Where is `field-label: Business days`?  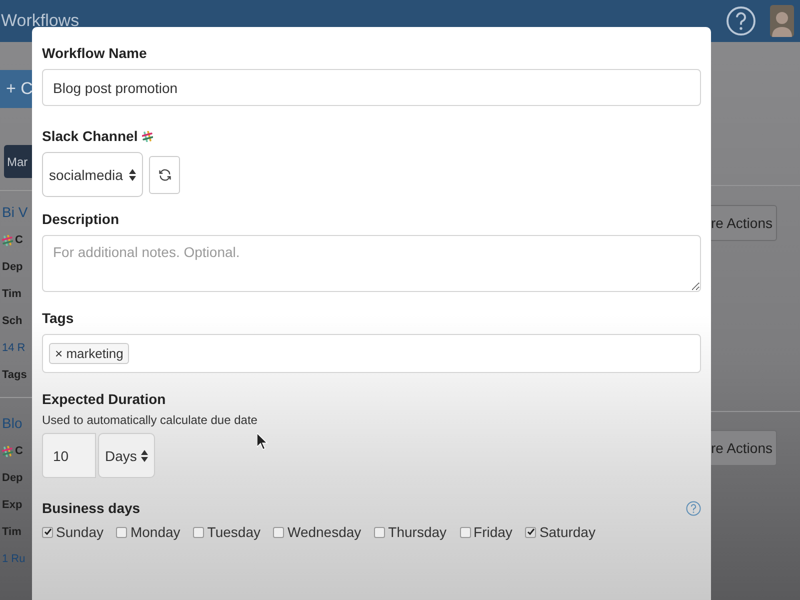 field-label: Business days is located at coordinates (91, 508).